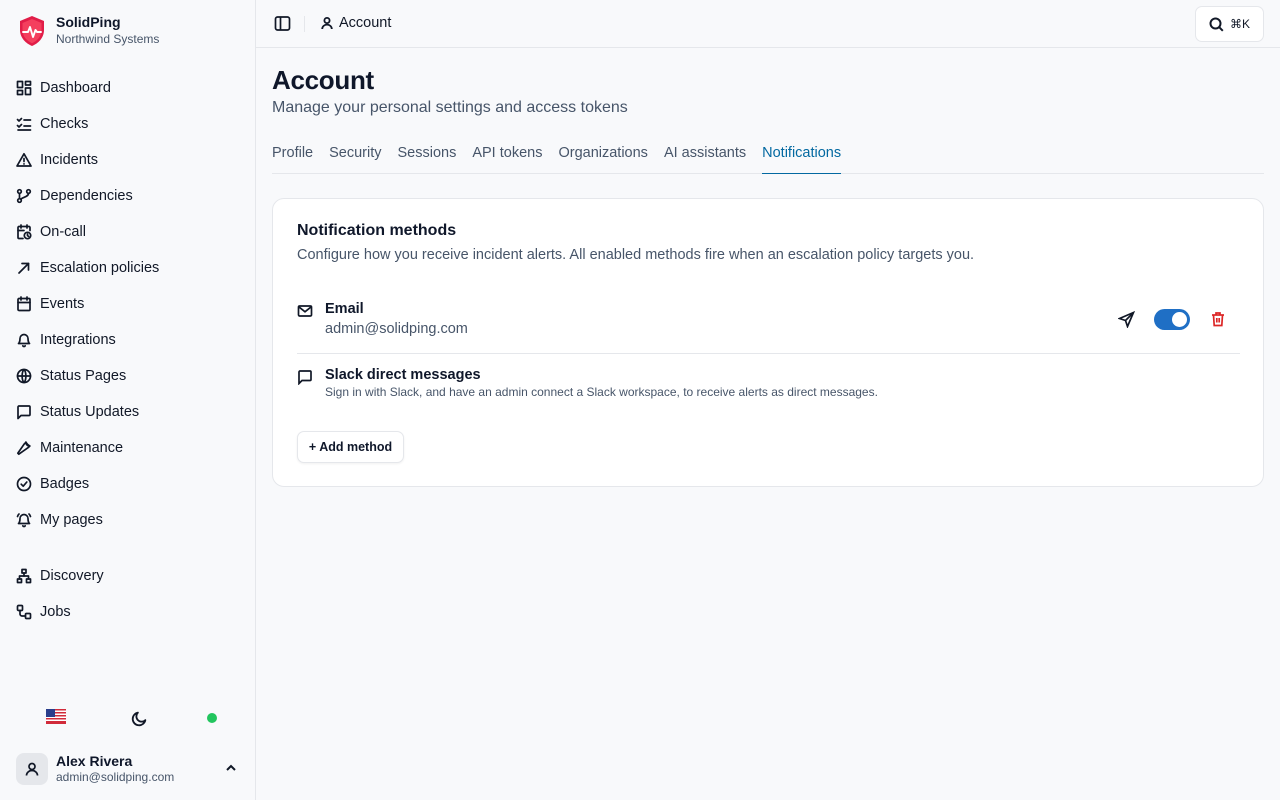 The width and height of the screenshot is (1280, 800). Describe the element at coordinates (127, 612) in the screenshot. I see `sidebar-item-jobs: Jobs` at that location.